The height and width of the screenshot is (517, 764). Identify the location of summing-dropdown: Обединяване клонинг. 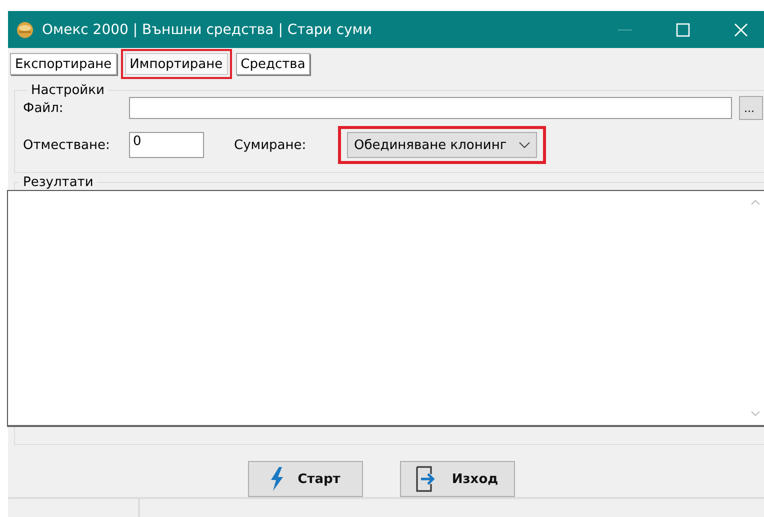
(442, 145).